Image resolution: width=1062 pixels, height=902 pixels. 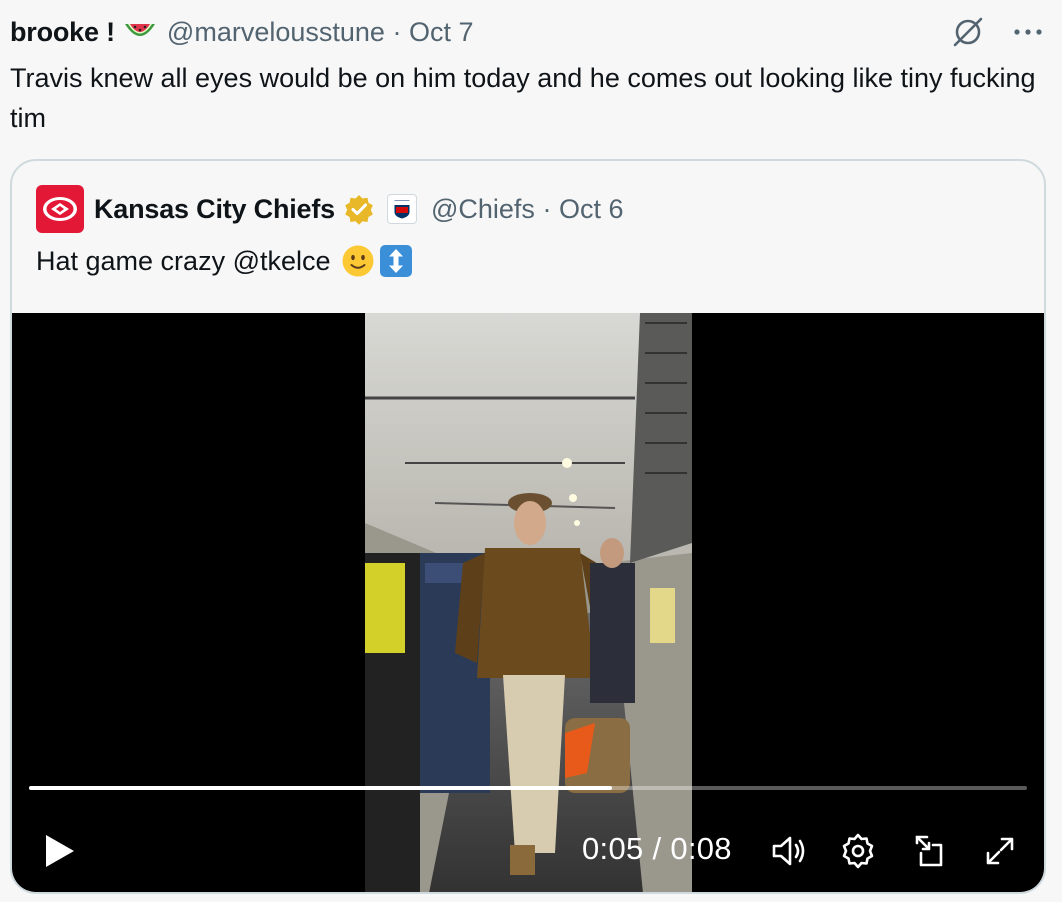 What do you see at coordinates (140, 32) in the screenshot?
I see `watermelon-icon` at bounding box center [140, 32].